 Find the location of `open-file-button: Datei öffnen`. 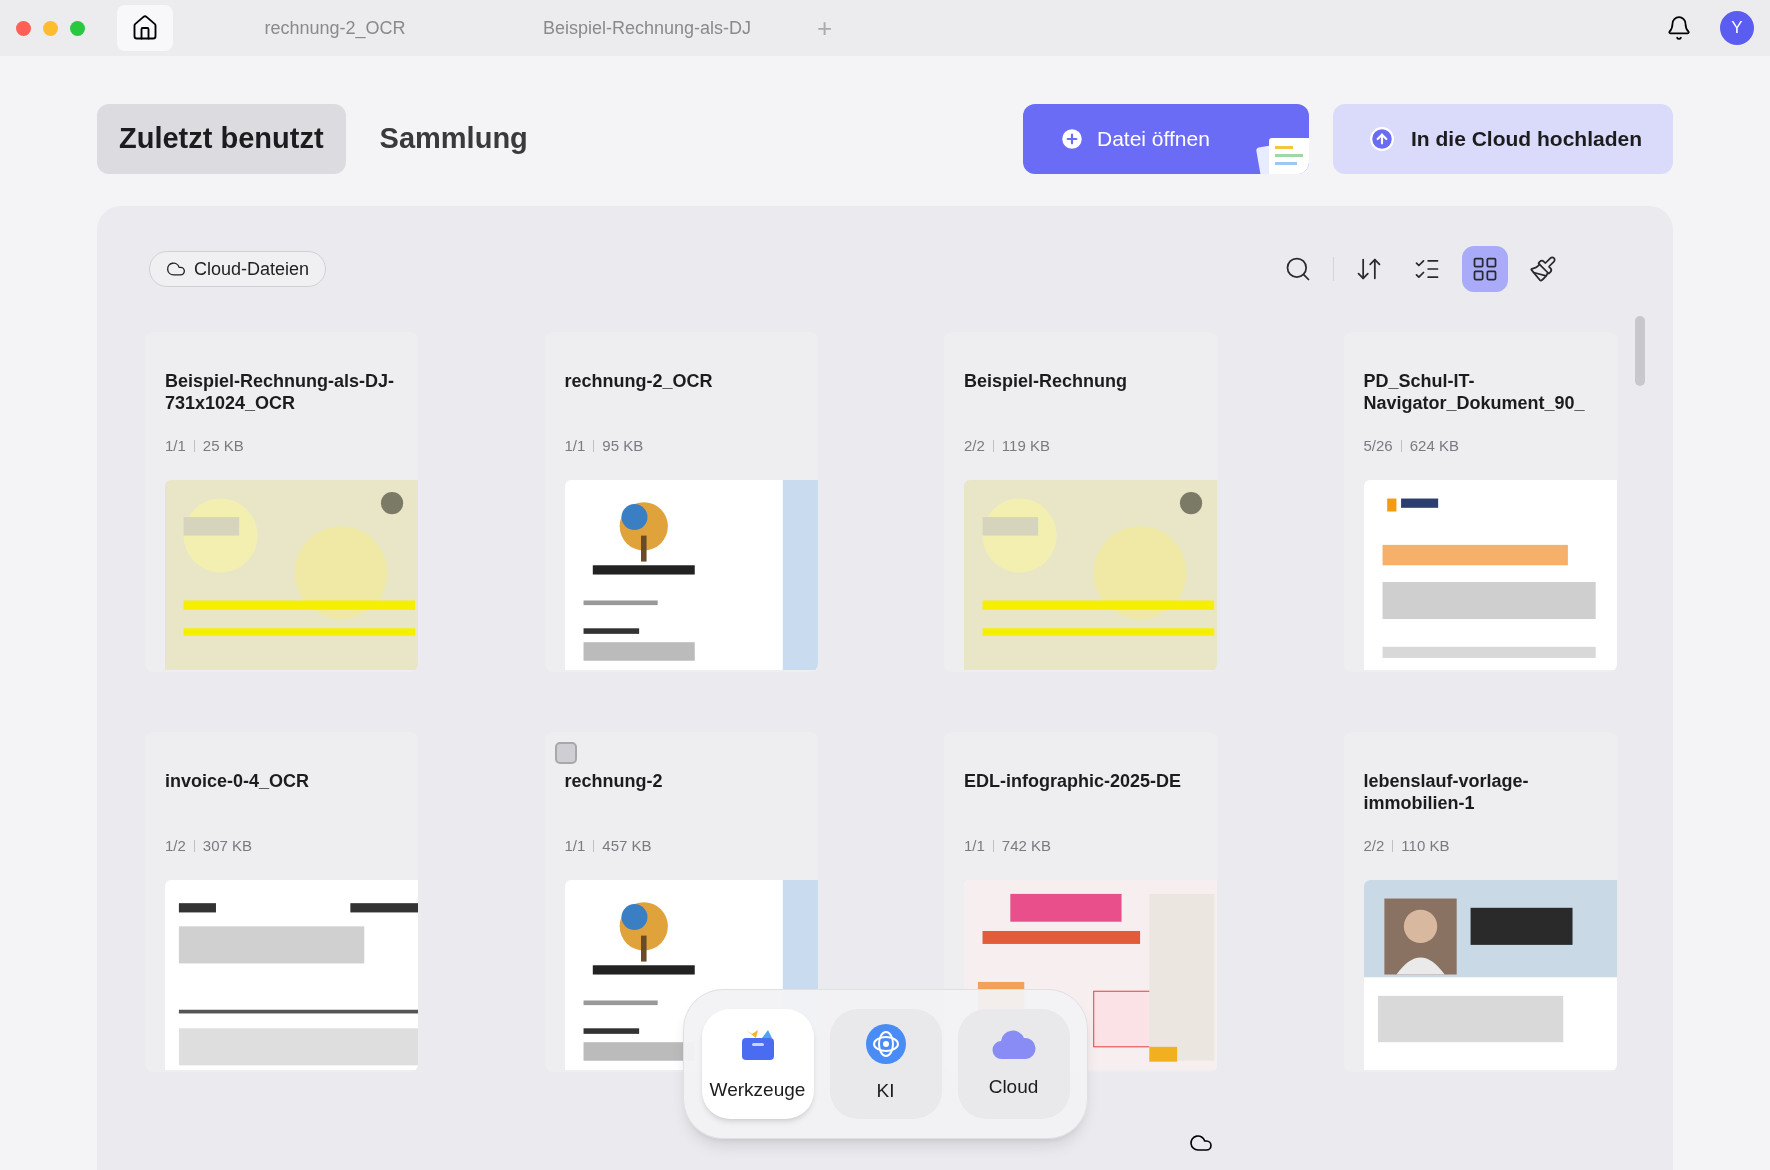

open-file-button: Datei öffnen is located at coordinates (1166, 139).